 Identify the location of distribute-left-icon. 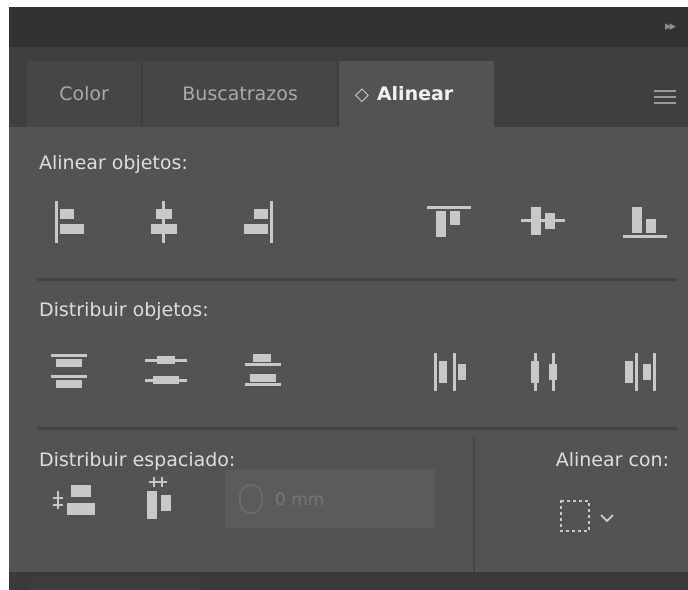
(451, 372).